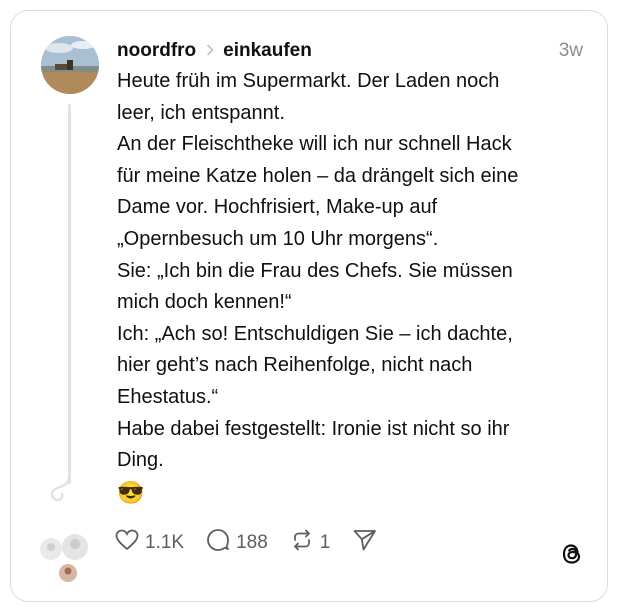 The width and height of the screenshot is (620, 614). I want to click on share-button, so click(368, 543).